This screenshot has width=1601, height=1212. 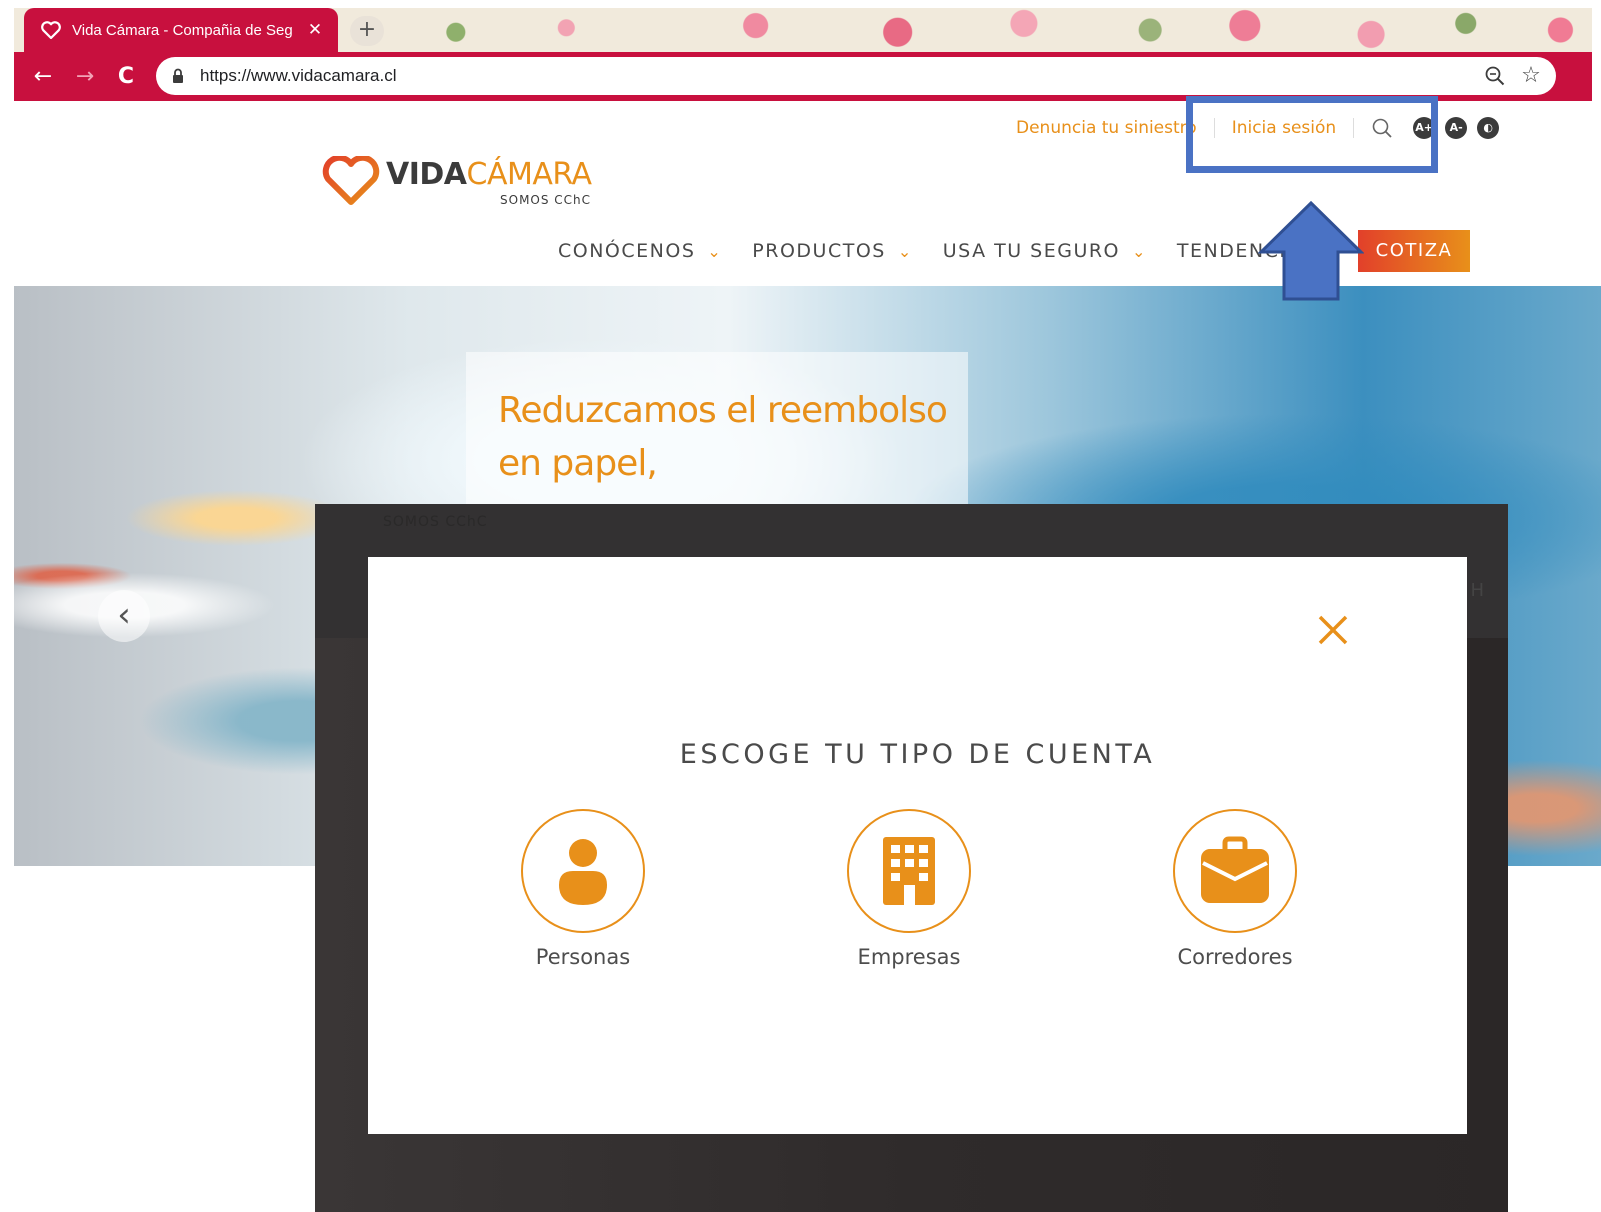 I want to click on browser-tab: Vida Cámara - Compañia de Seg ✕, so click(x=181, y=30).